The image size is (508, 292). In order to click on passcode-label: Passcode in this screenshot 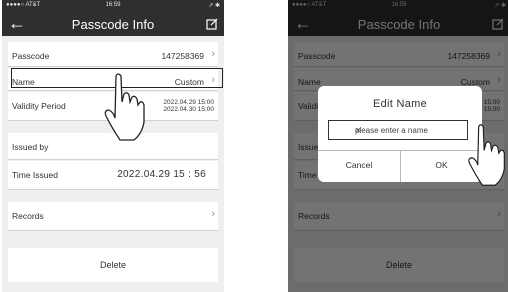, I will do `click(31, 56)`.